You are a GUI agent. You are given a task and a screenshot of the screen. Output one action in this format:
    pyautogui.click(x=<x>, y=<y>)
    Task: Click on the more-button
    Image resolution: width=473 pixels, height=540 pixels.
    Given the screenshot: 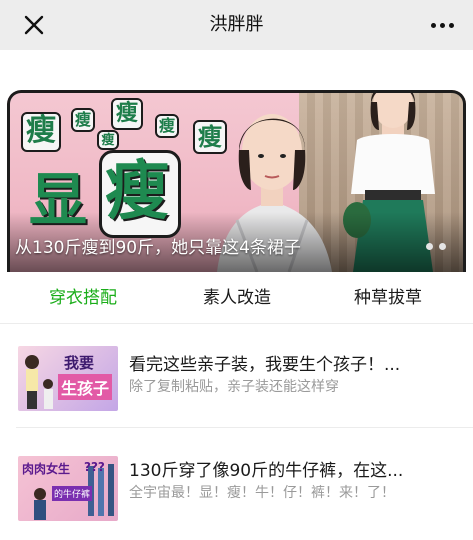 What is the action you would take?
    pyautogui.click(x=442, y=25)
    